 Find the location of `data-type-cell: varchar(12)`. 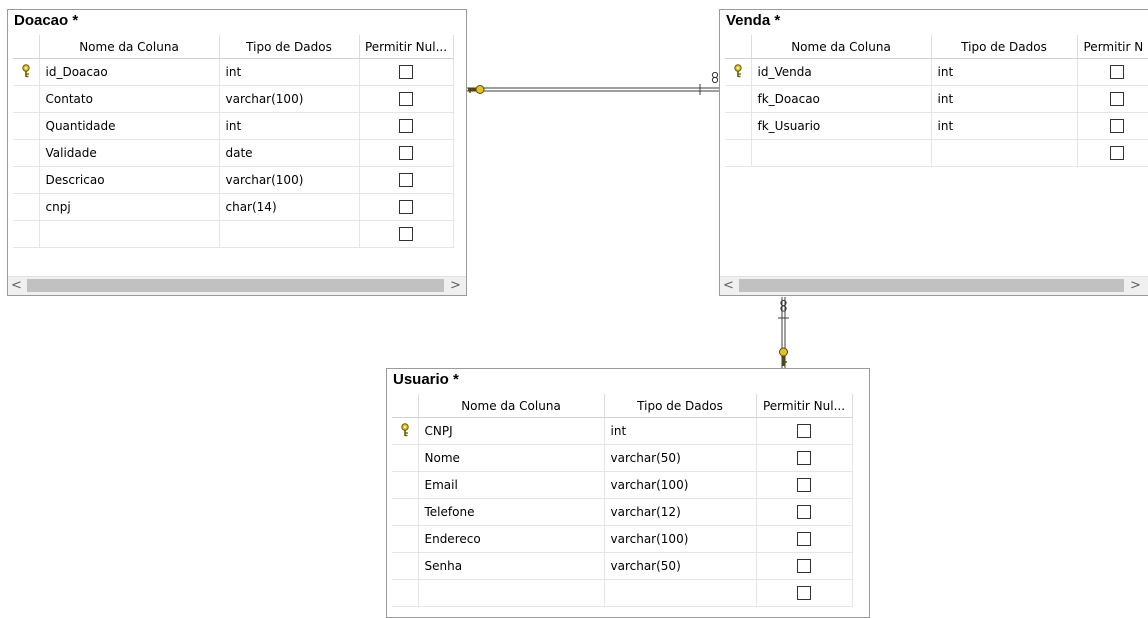

data-type-cell: varchar(12) is located at coordinates (680, 512).